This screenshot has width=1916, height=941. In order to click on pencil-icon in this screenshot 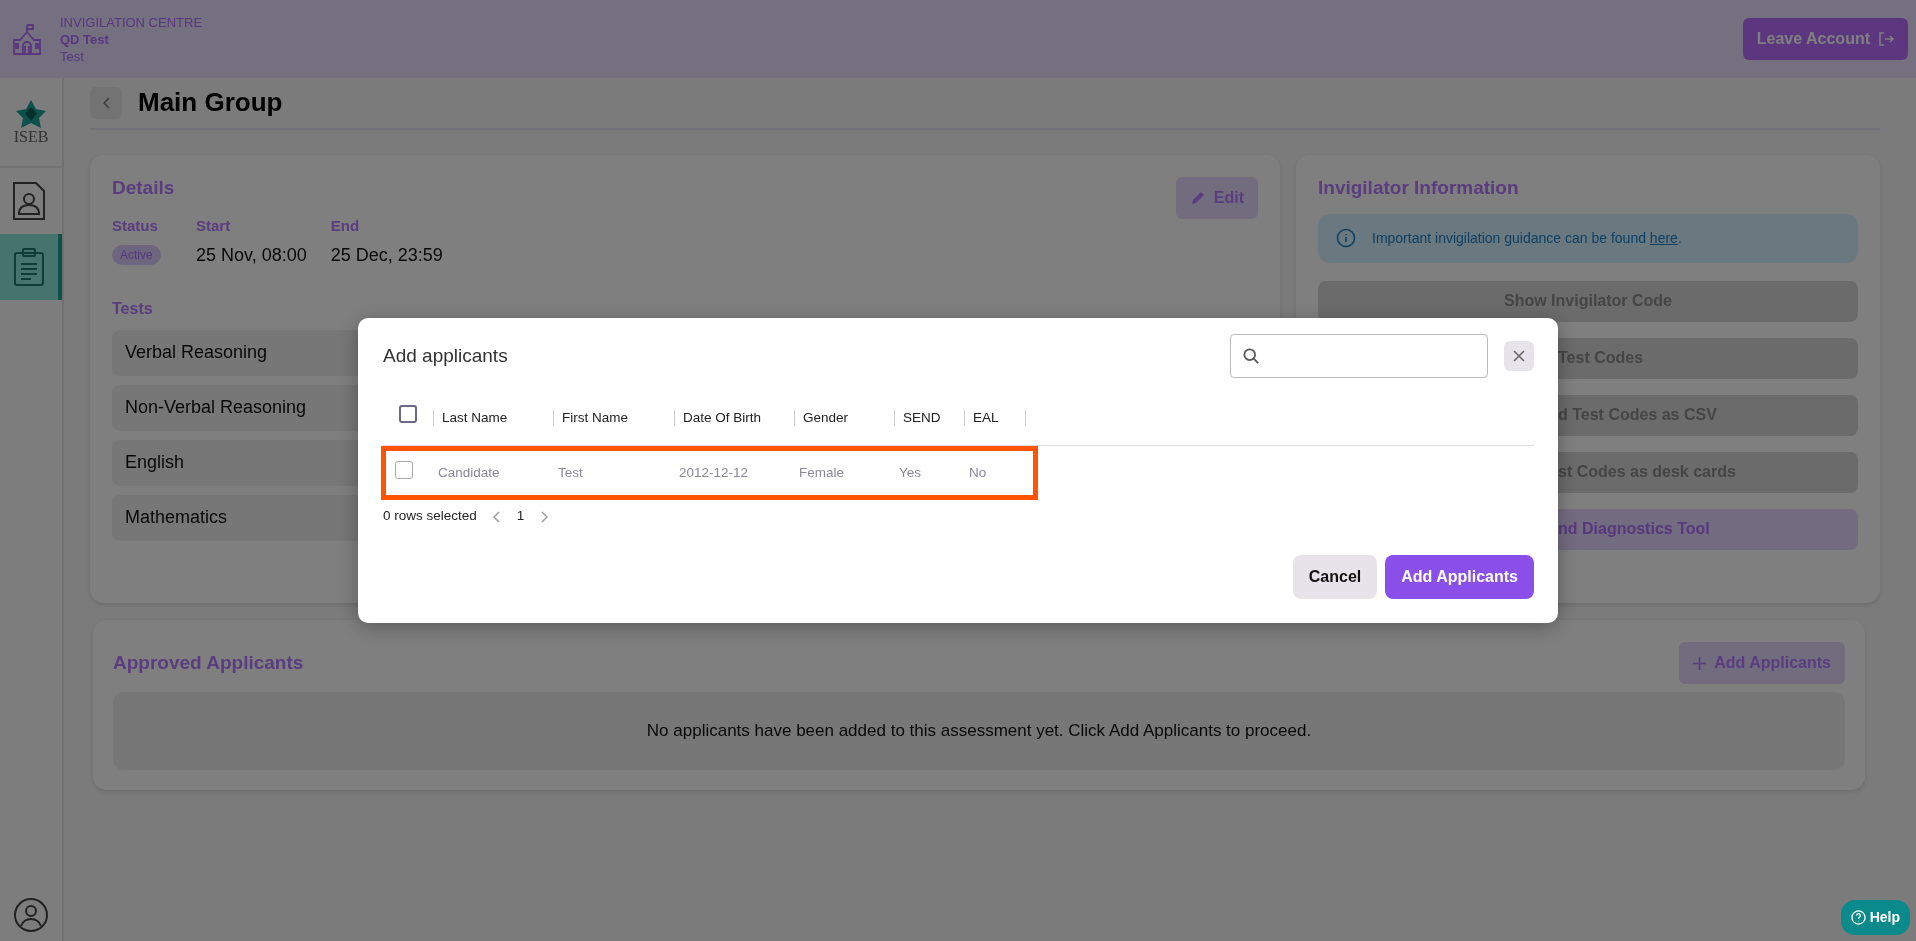, I will do `click(1197, 198)`.